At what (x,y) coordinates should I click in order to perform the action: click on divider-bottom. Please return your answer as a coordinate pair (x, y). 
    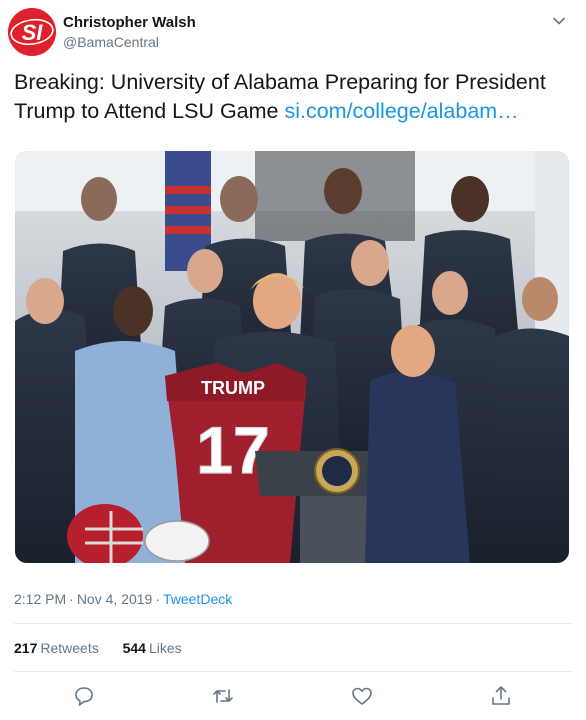
    Looking at the image, I should click on (293, 671).